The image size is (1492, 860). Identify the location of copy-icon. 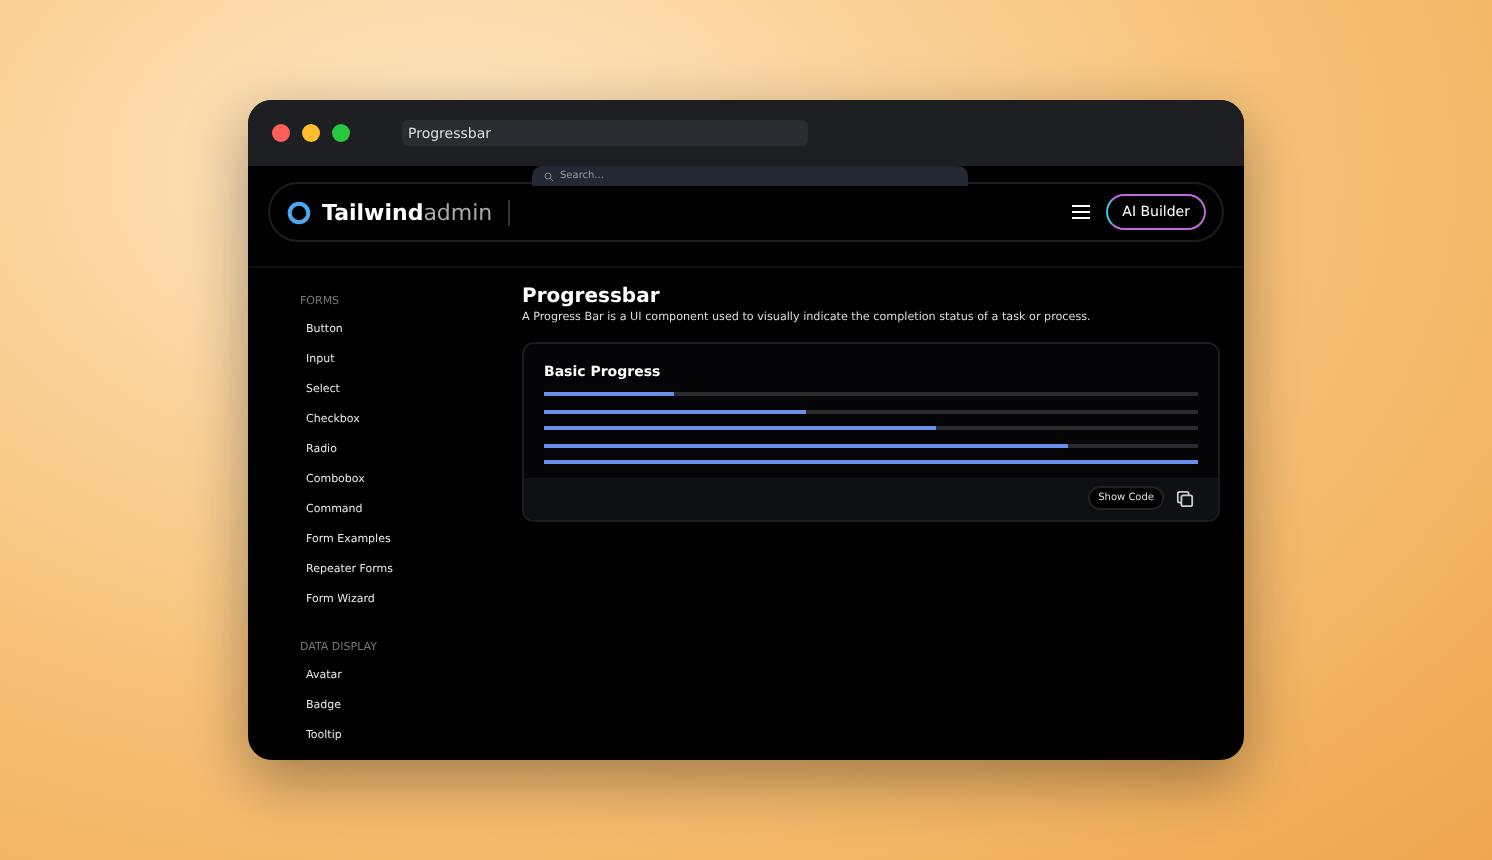
(1185, 498).